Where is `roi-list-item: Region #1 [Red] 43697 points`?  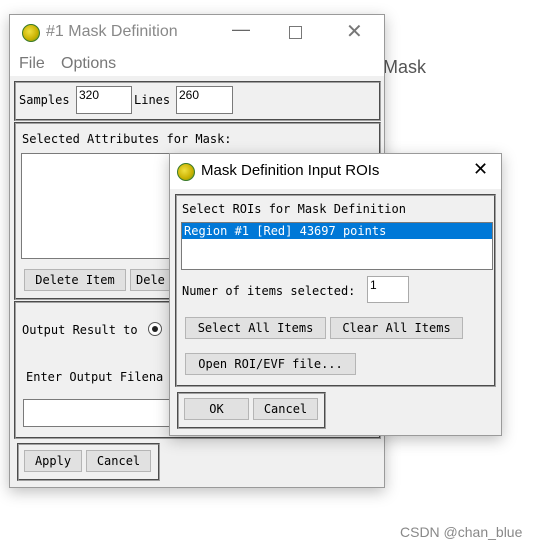 roi-list-item: Region #1 [Red] 43697 points is located at coordinates (337, 231).